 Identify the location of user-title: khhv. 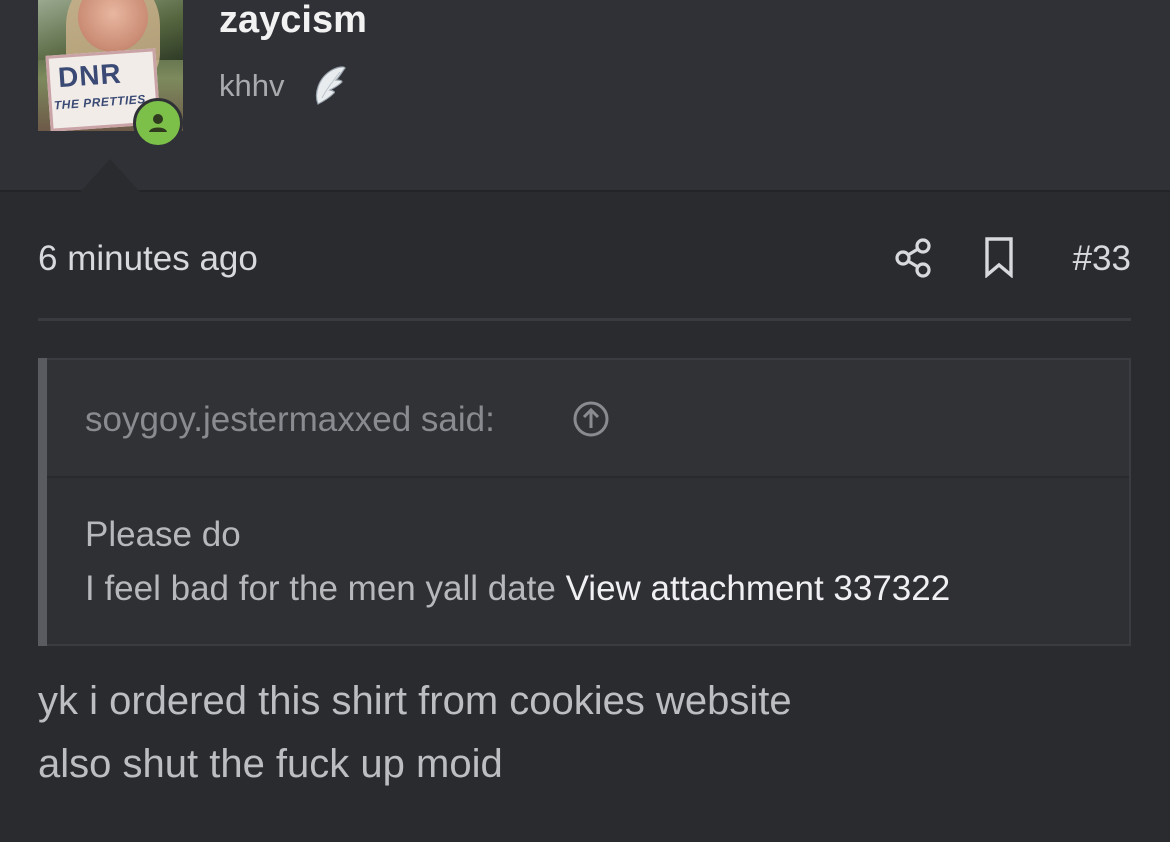
(252, 85).